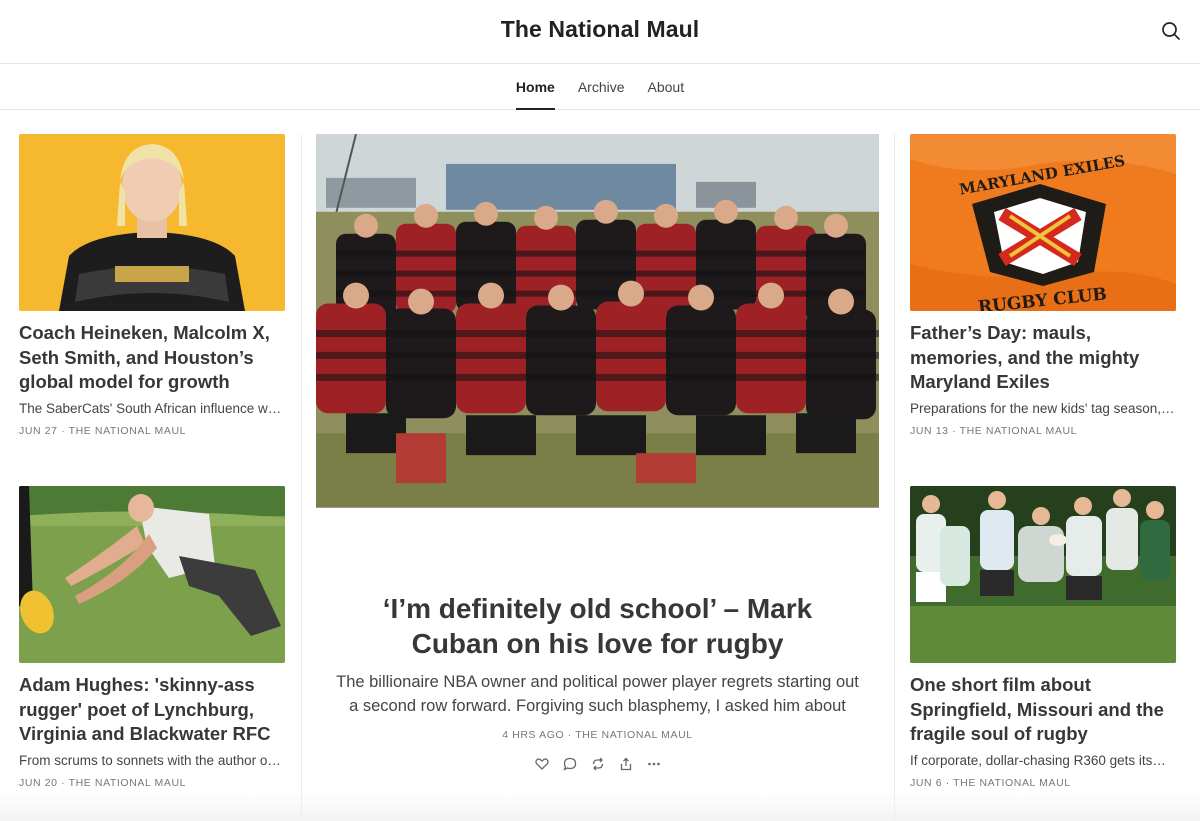 The image size is (1200, 821). I want to click on column-divider-right, so click(894, 477).